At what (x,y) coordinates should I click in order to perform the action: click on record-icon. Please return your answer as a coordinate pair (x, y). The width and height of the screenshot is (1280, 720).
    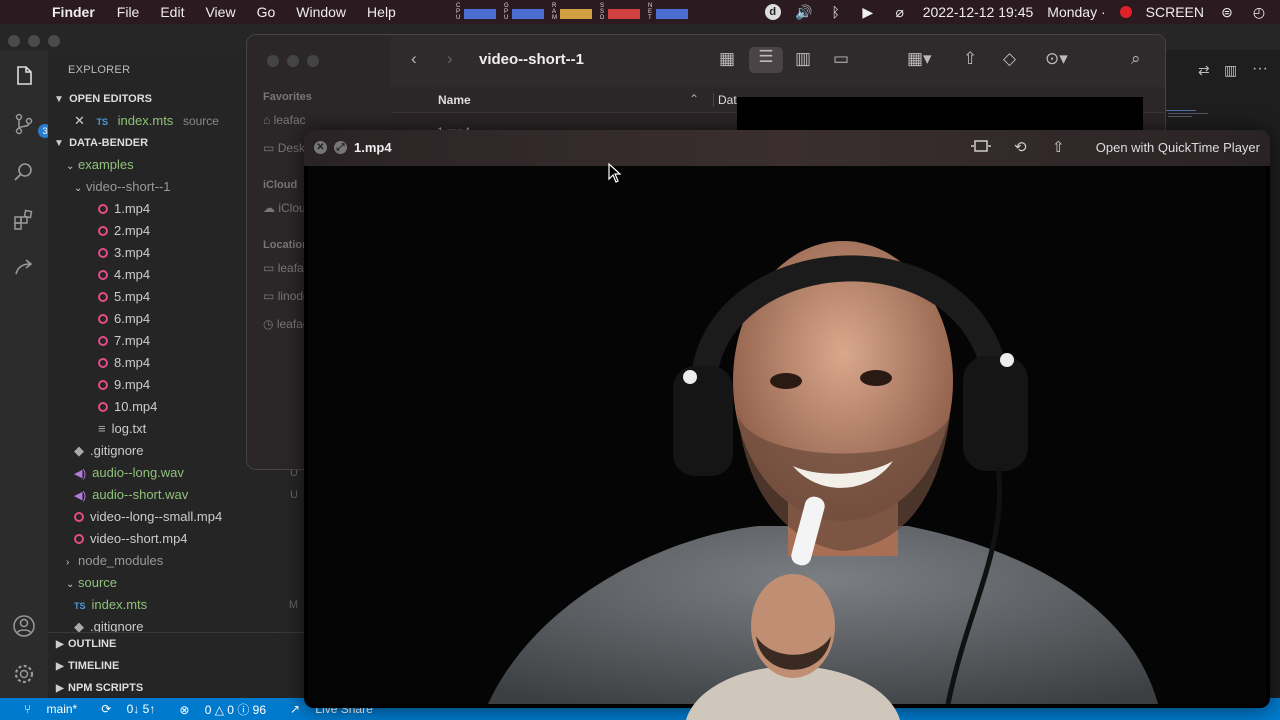
    Looking at the image, I should click on (1125, 12).